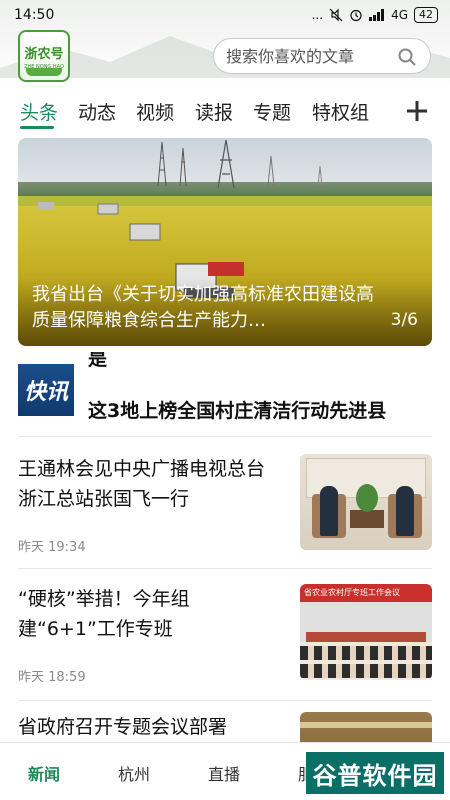 The image size is (450, 800). What do you see at coordinates (97, 111) in the screenshot?
I see `tab-dynamics: 动态` at bounding box center [97, 111].